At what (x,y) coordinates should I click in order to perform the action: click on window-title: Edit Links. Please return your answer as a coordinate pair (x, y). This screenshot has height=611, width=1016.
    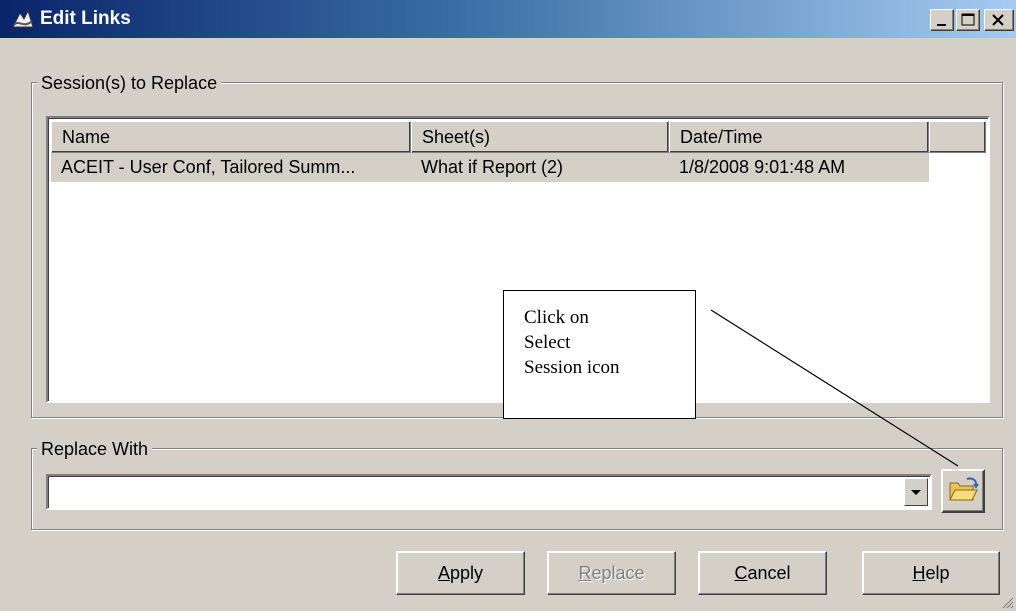
    Looking at the image, I should click on (85, 18).